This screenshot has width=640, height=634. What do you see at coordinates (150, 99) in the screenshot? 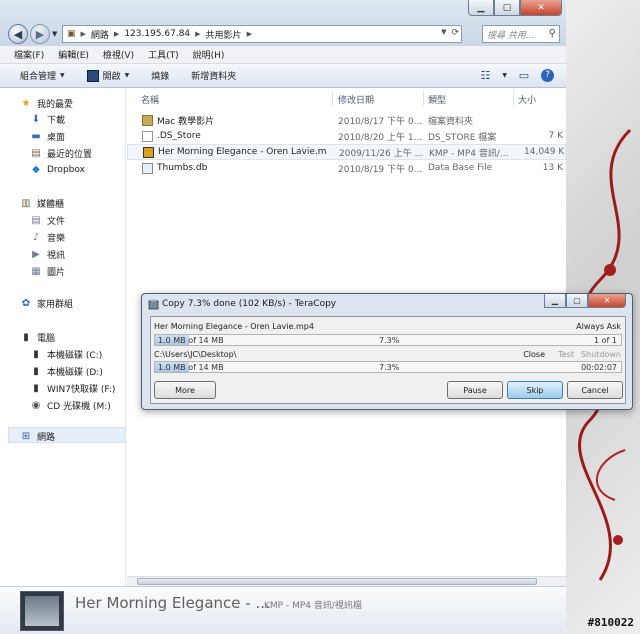
I see `column-name-header: 名稱` at bounding box center [150, 99].